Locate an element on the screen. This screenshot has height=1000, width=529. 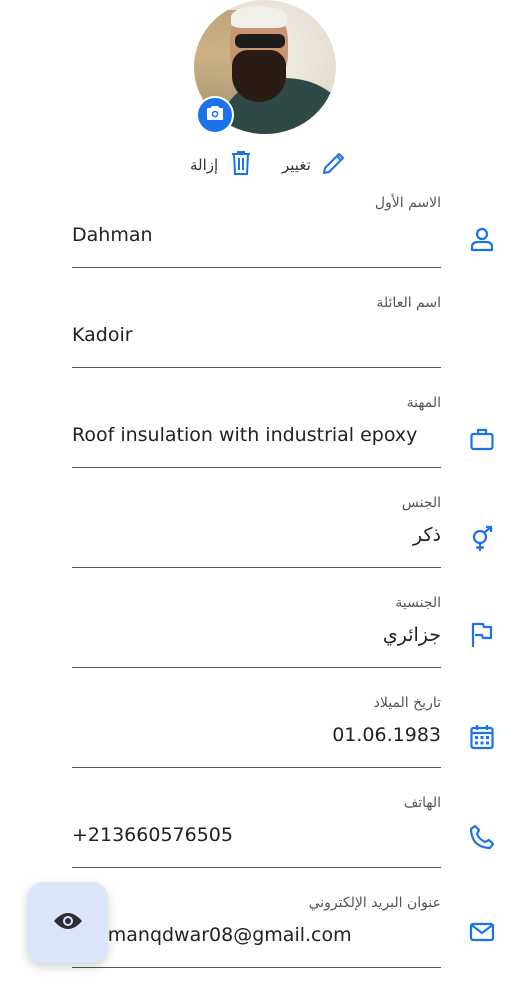
change-photo-button: تغيير is located at coordinates (314, 165).